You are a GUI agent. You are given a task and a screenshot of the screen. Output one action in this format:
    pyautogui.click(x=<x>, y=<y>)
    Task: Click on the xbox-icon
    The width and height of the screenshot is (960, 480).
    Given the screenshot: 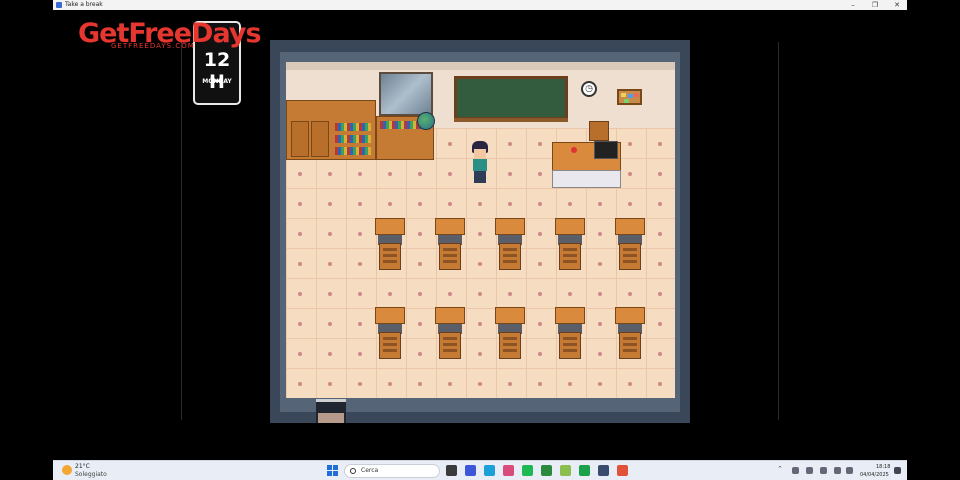 What is the action you would take?
    pyautogui.click(x=546, y=470)
    